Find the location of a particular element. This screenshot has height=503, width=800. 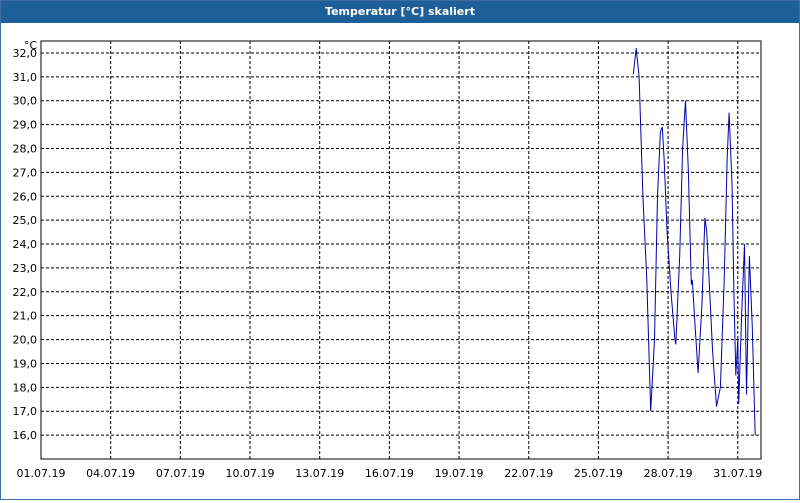

y-tick-label: 26,0 is located at coordinates (25, 196).